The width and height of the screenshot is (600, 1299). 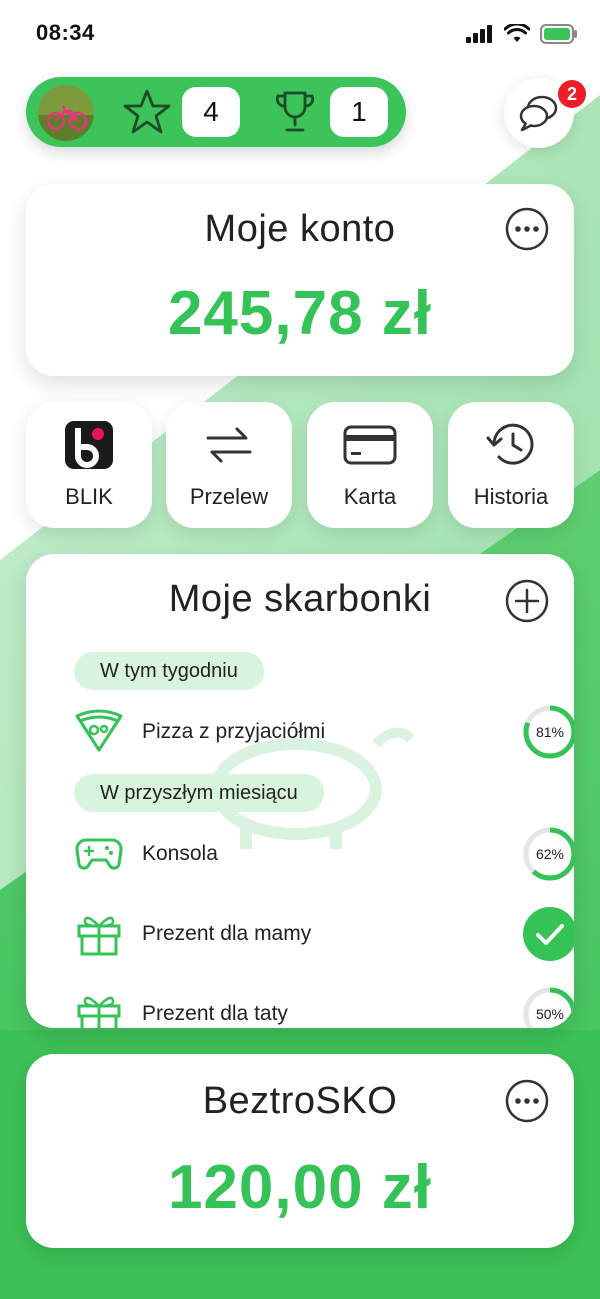 I want to click on main-account-balance: 245,78 zł, so click(x=300, y=313).